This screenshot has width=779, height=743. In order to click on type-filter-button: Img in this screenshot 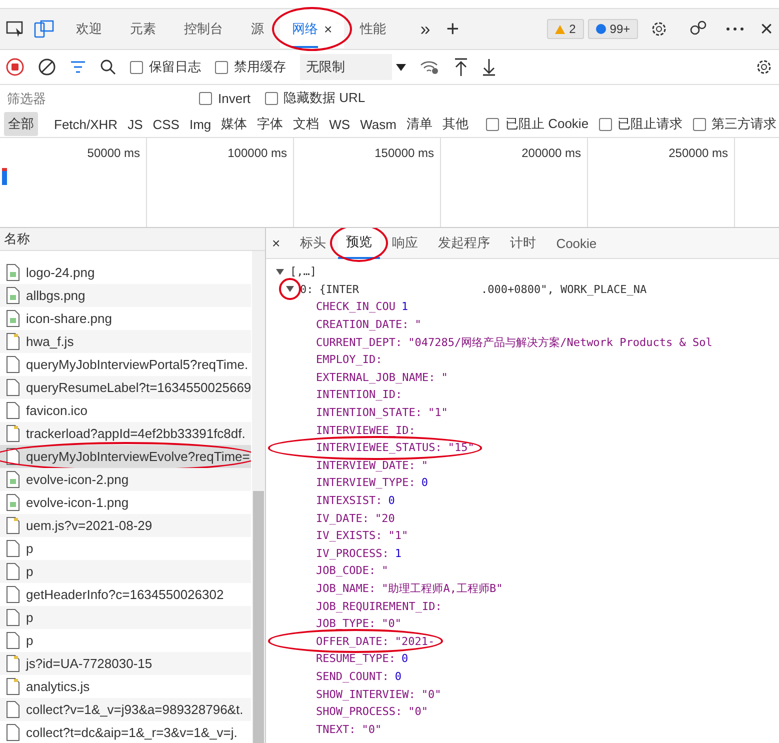, I will do `click(200, 124)`.